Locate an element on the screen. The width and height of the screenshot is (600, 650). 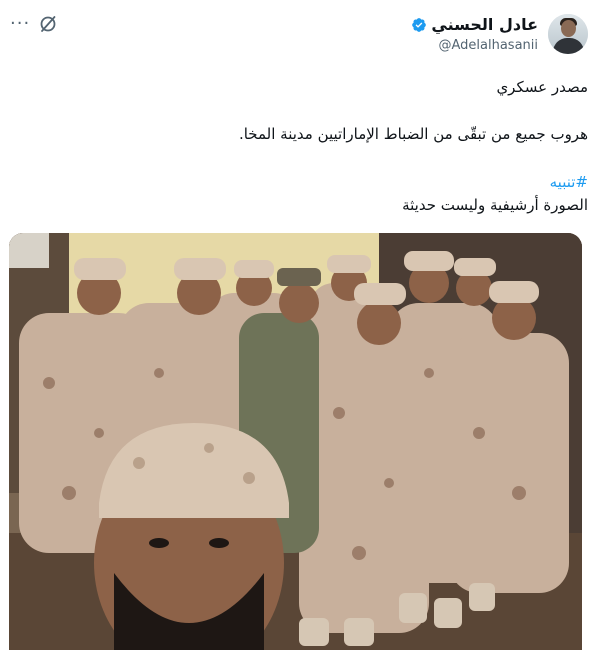
tweet-text-line: الصورة أرشيفية وليست حديثة is located at coordinates (495, 205).